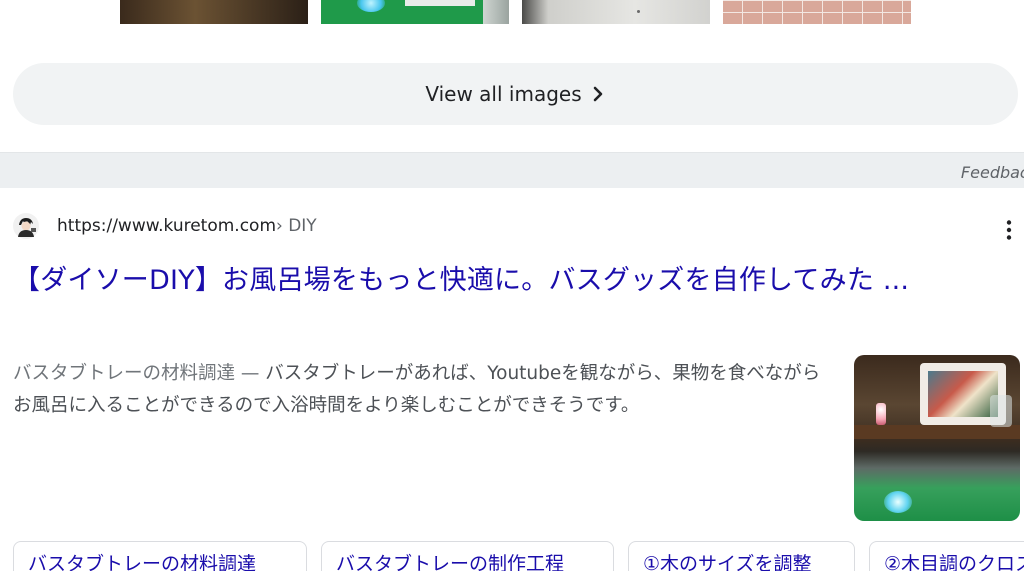 The height and width of the screenshot is (571, 1024). Describe the element at coordinates (963, 394) in the screenshot. I see `tablet-screen-decor` at that location.